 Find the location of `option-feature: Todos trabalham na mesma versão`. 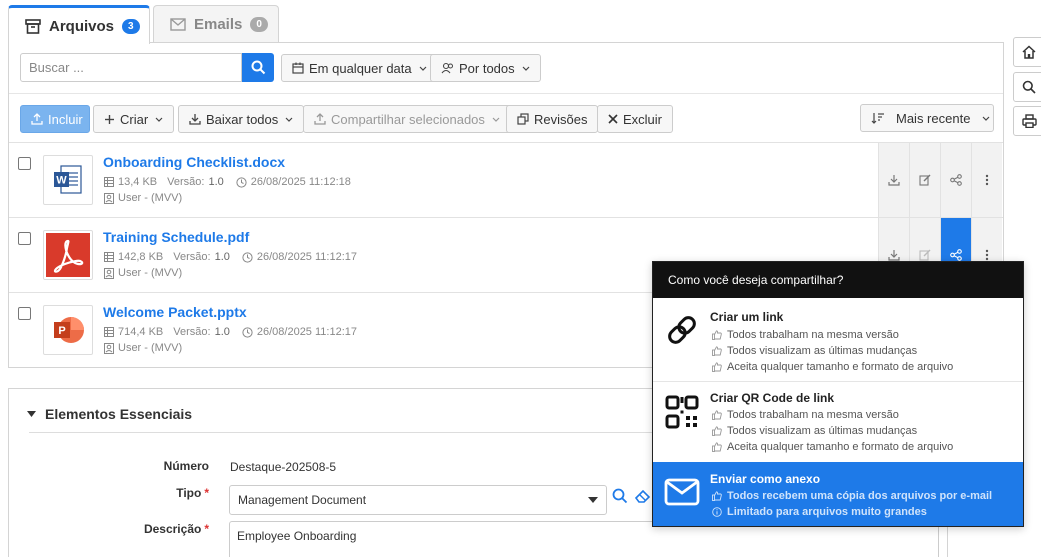

option-feature: Todos trabalham na mesma versão is located at coordinates (805, 335).